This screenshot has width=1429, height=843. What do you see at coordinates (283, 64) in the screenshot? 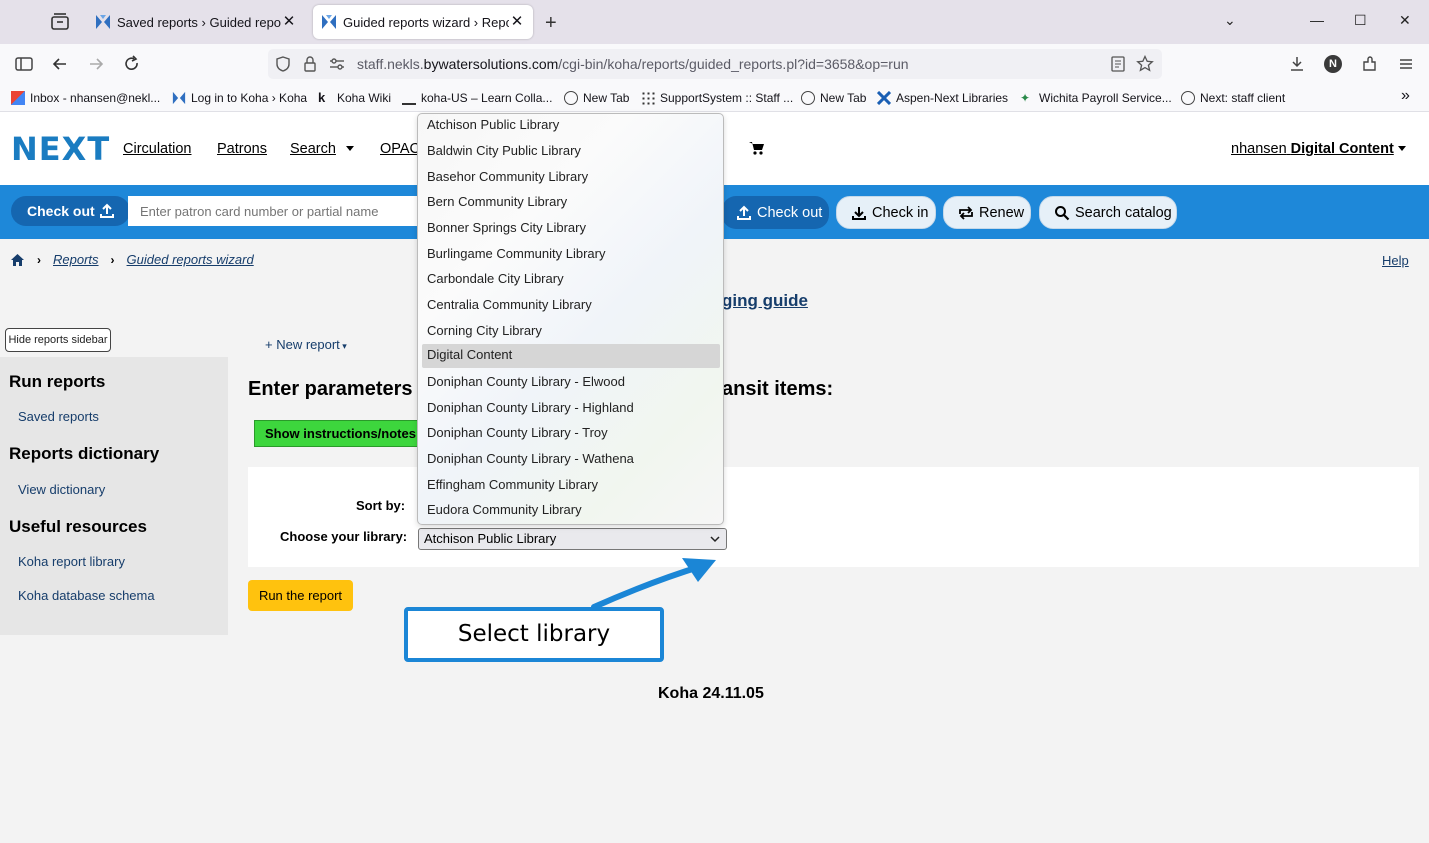
I see `shield-icon` at bounding box center [283, 64].